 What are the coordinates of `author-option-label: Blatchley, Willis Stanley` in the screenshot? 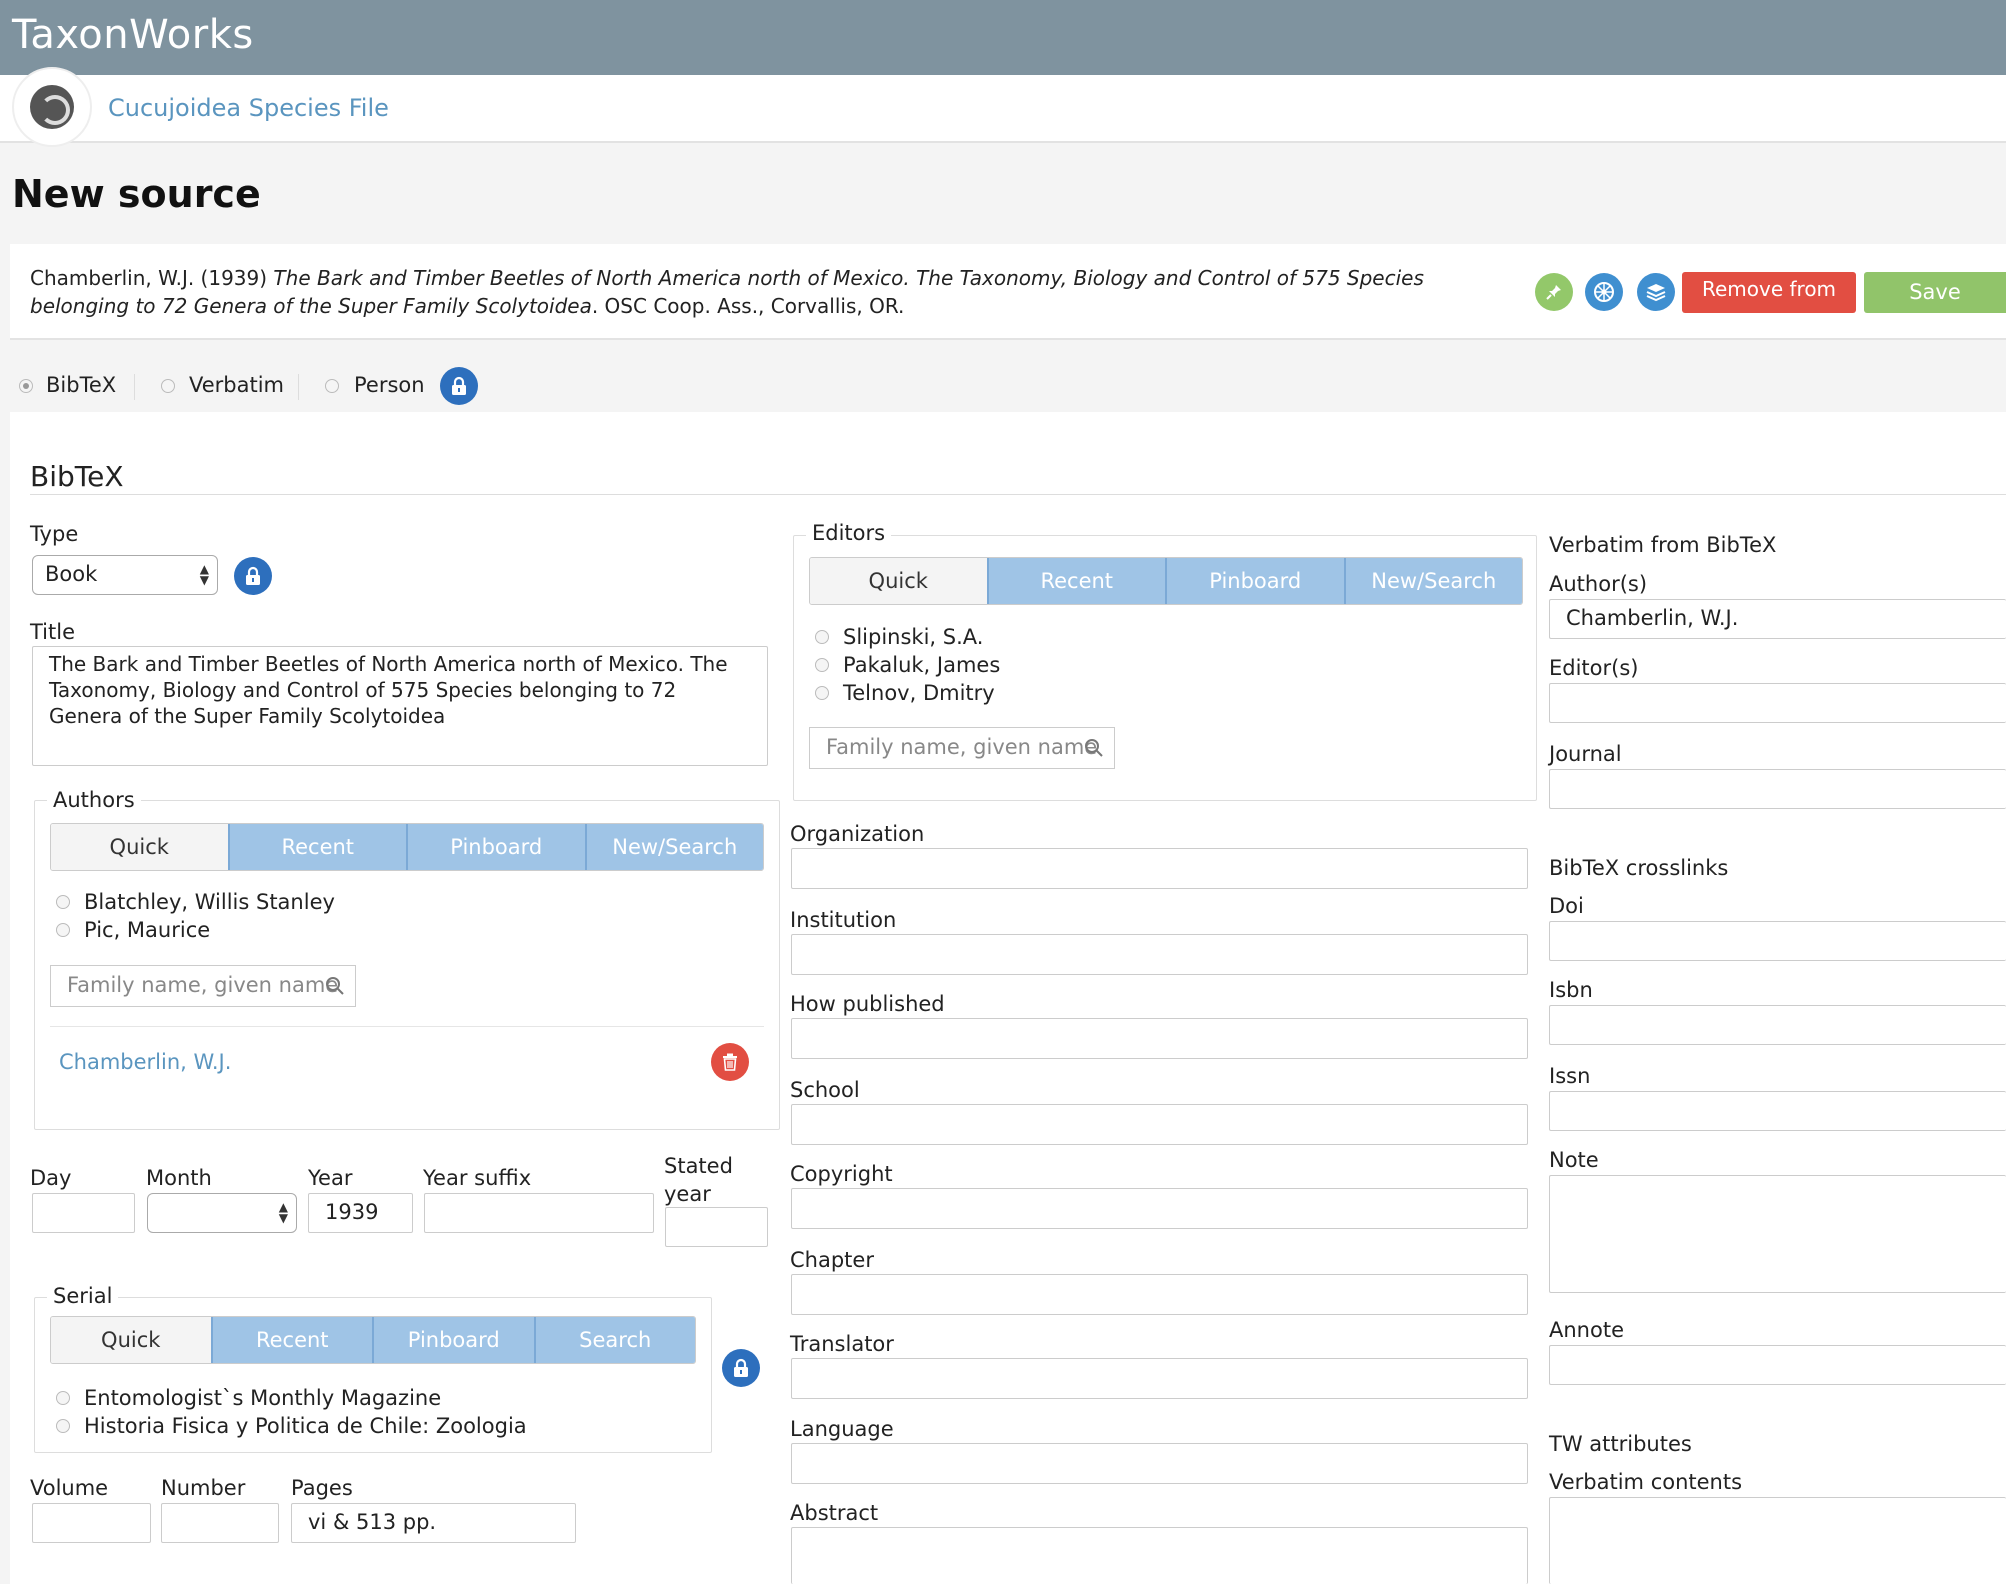 It's located at (209, 902).